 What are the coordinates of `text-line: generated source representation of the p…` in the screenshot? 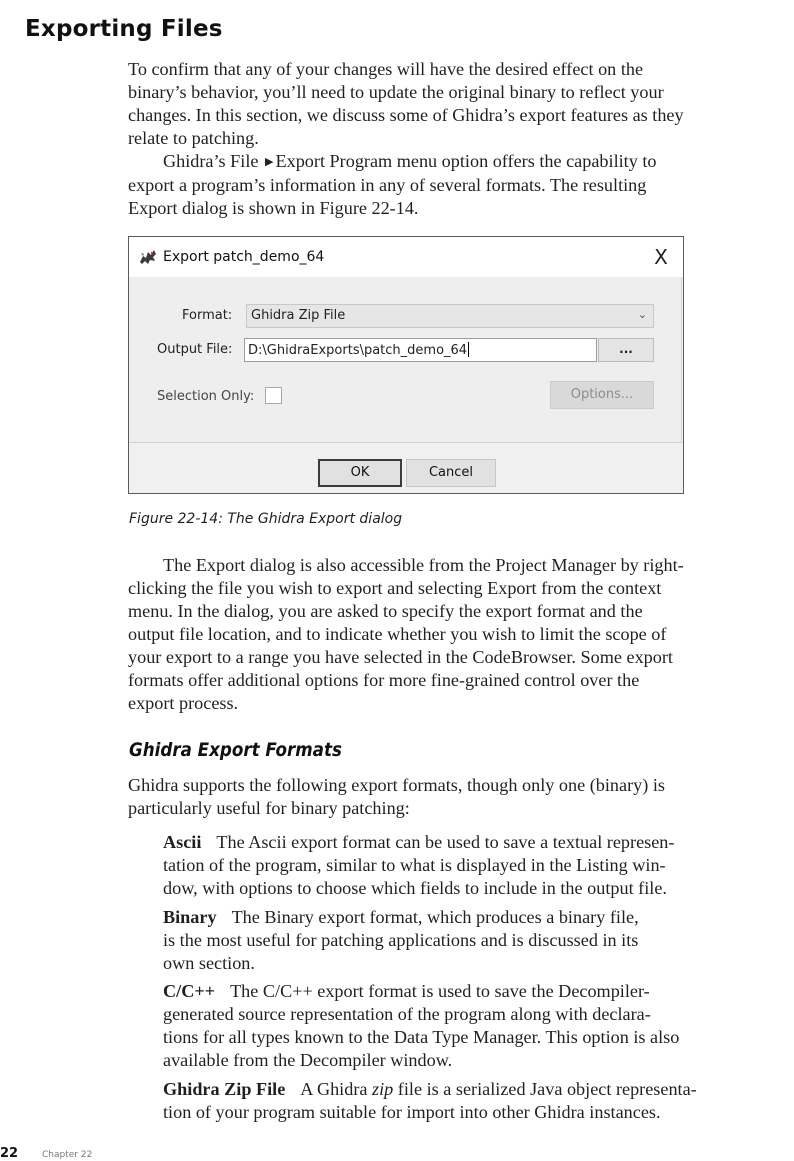 It's located at (407, 1014).